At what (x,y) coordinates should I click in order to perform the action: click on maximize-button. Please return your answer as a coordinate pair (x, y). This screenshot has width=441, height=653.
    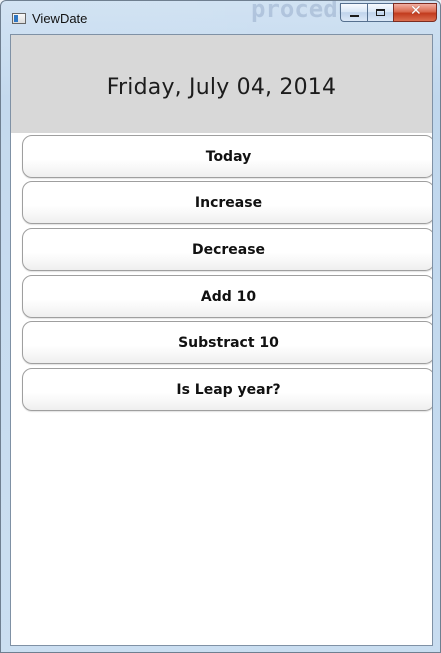
    Looking at the image, I should click on (380, 12).